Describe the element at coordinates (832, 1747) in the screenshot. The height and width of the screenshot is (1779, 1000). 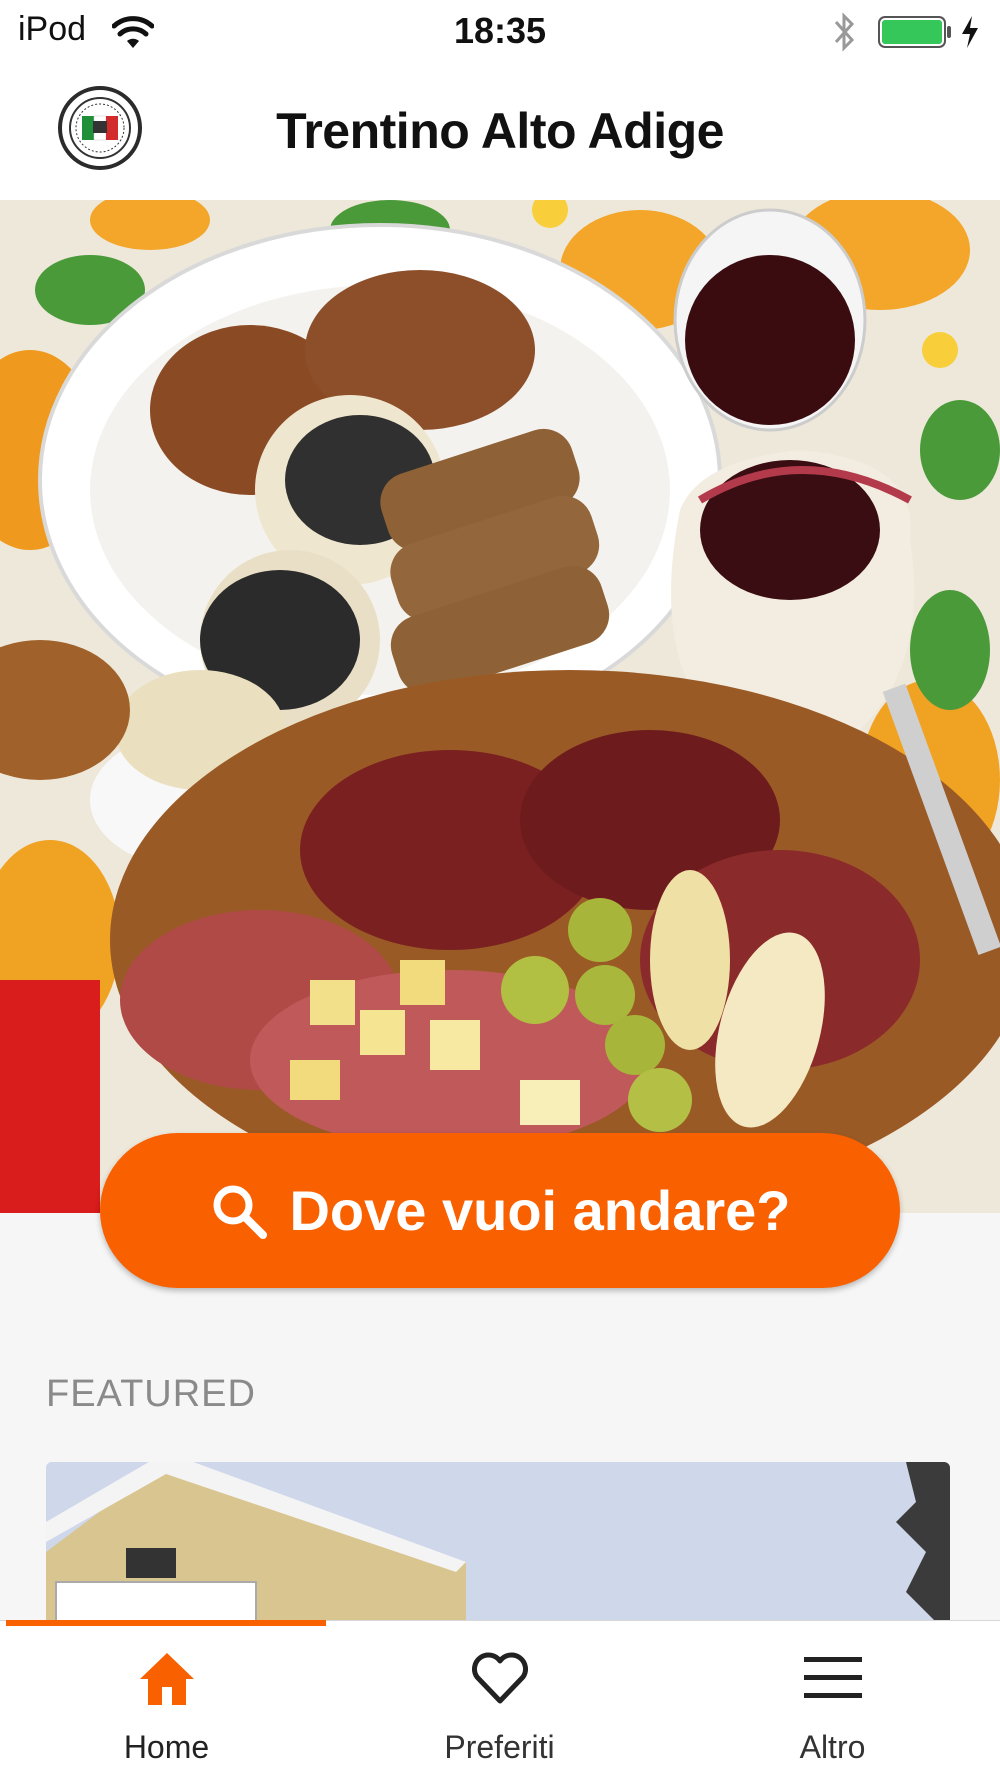
I see `tab-altro-label: Altro` at that location.